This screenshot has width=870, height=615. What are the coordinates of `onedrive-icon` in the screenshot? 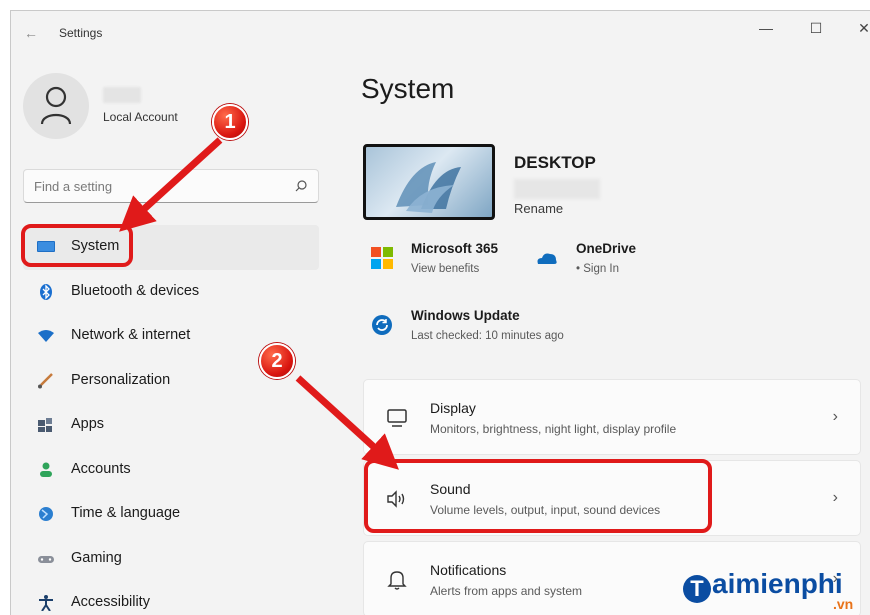 It's located at (547, 258).